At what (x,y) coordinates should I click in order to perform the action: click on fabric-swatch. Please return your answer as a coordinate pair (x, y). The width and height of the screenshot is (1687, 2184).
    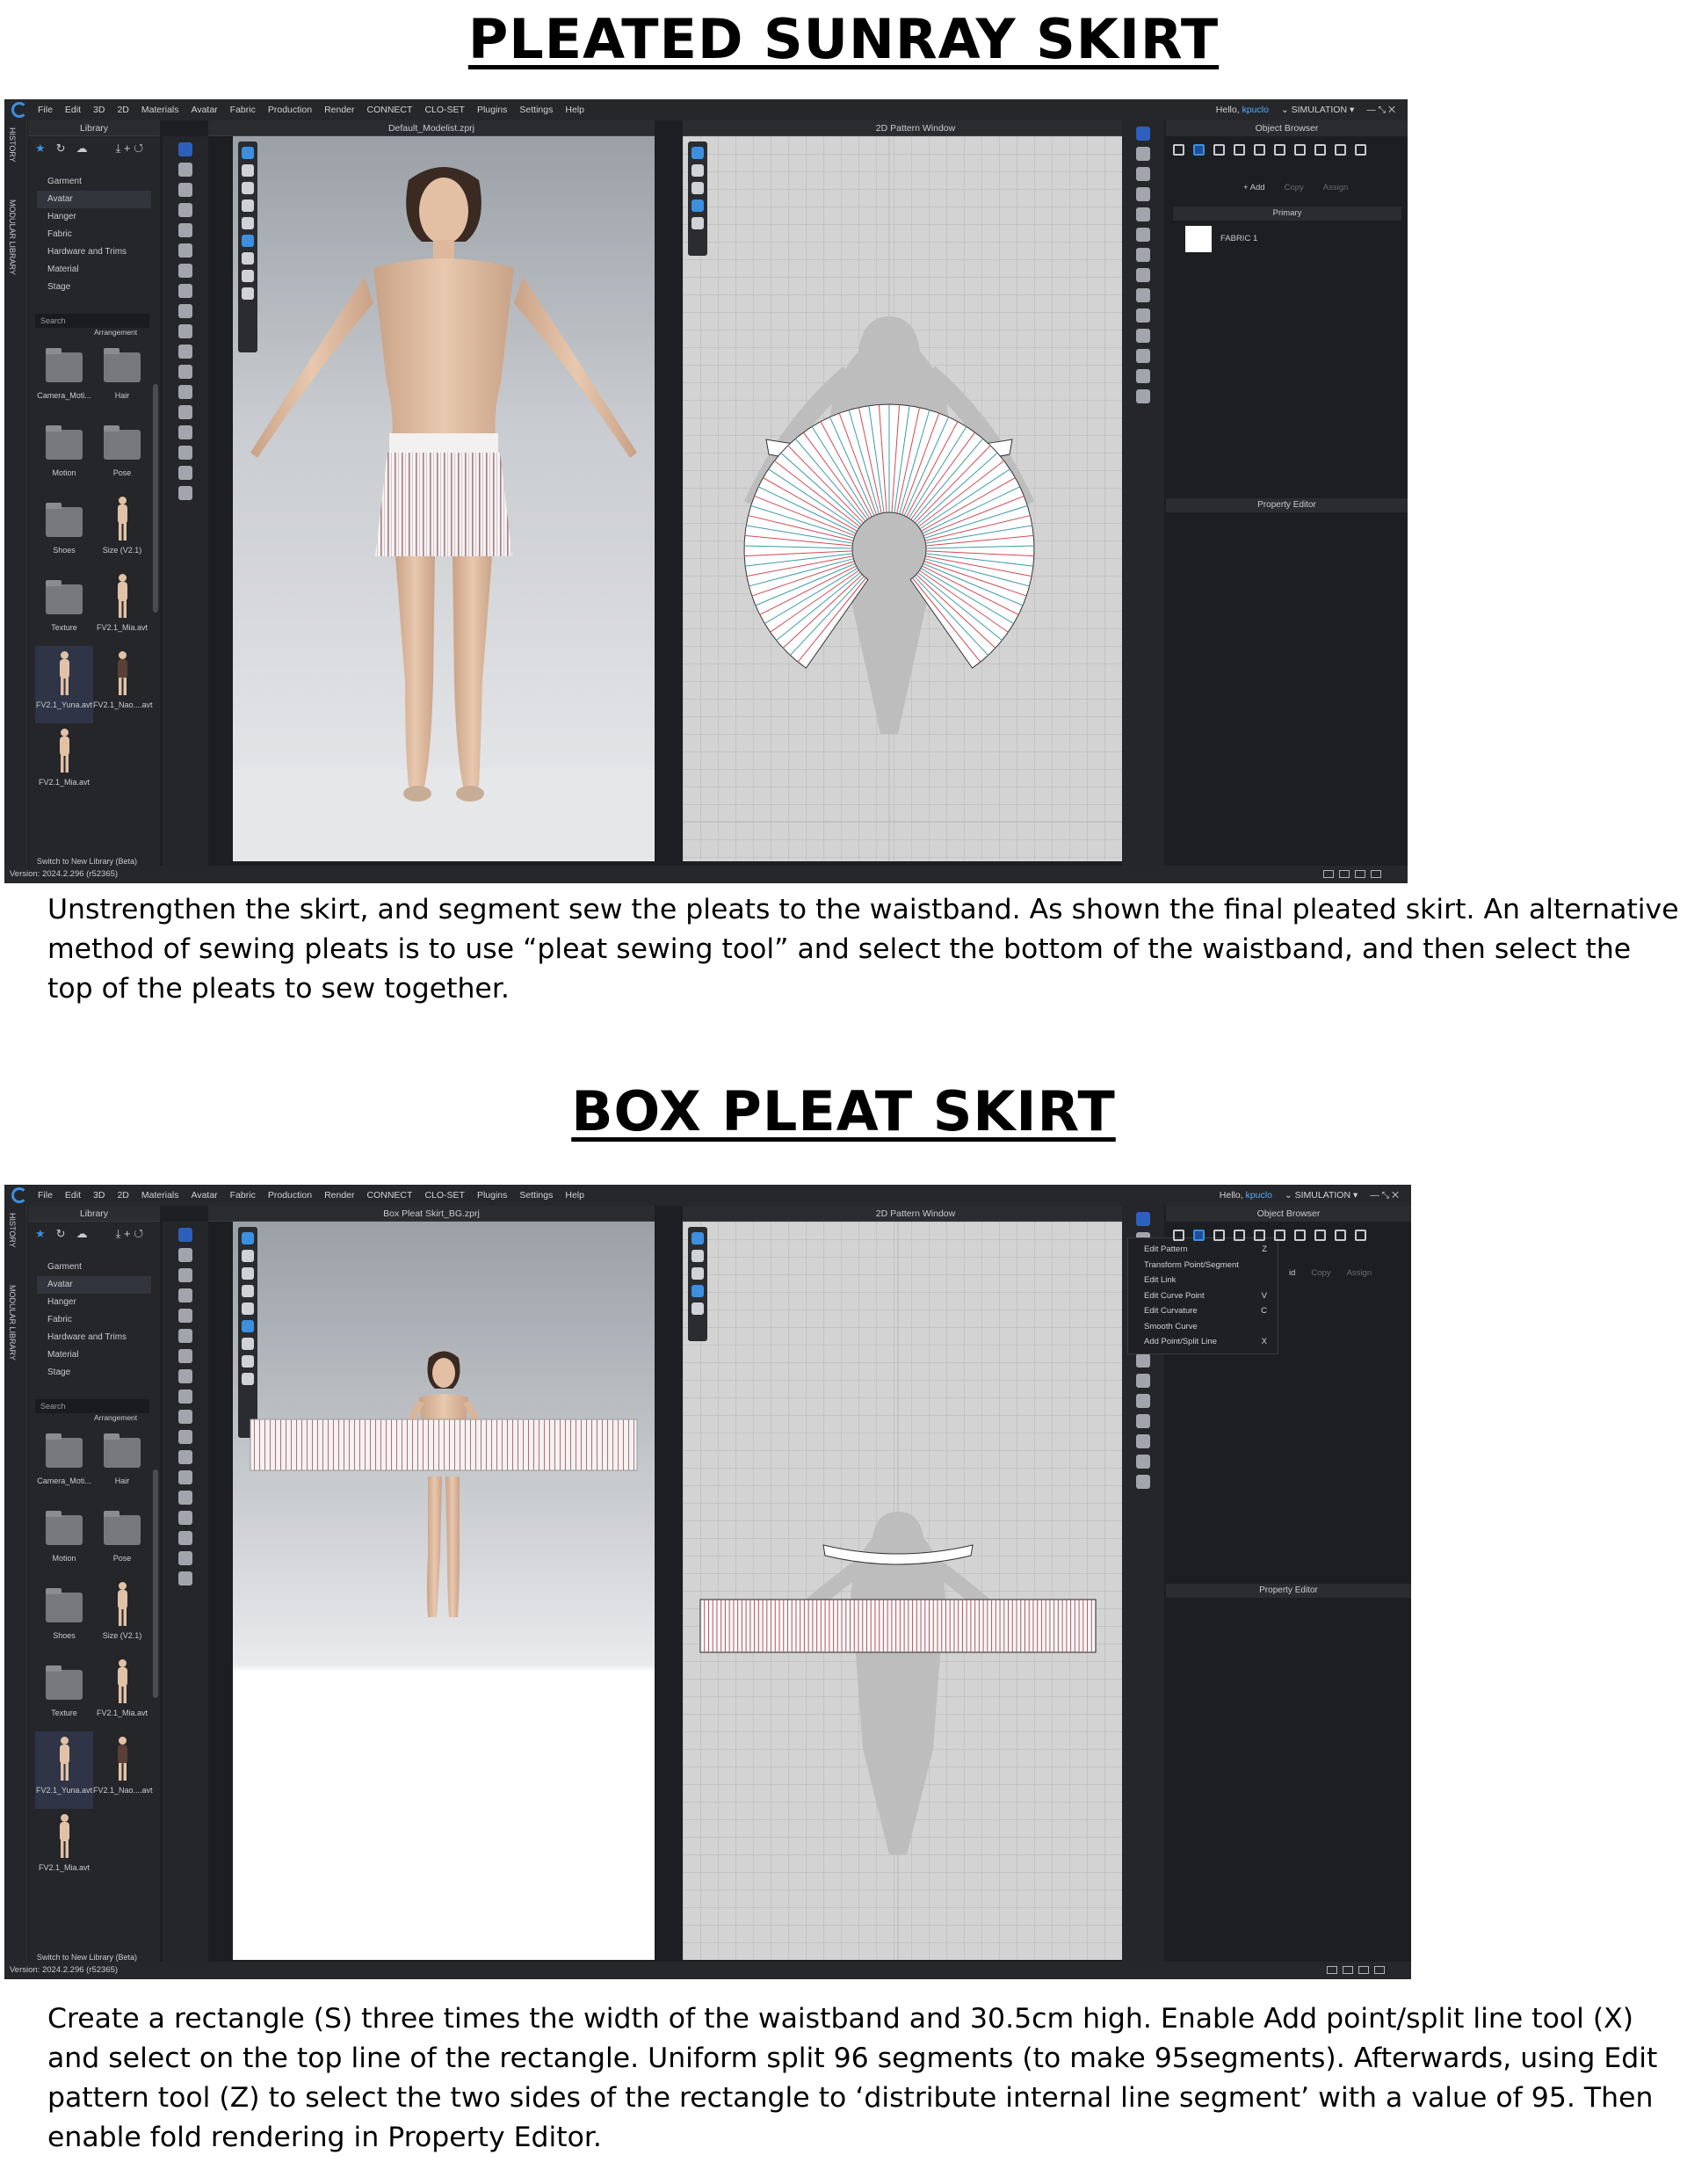
    Looking at the image, I should click on (1198, 239).